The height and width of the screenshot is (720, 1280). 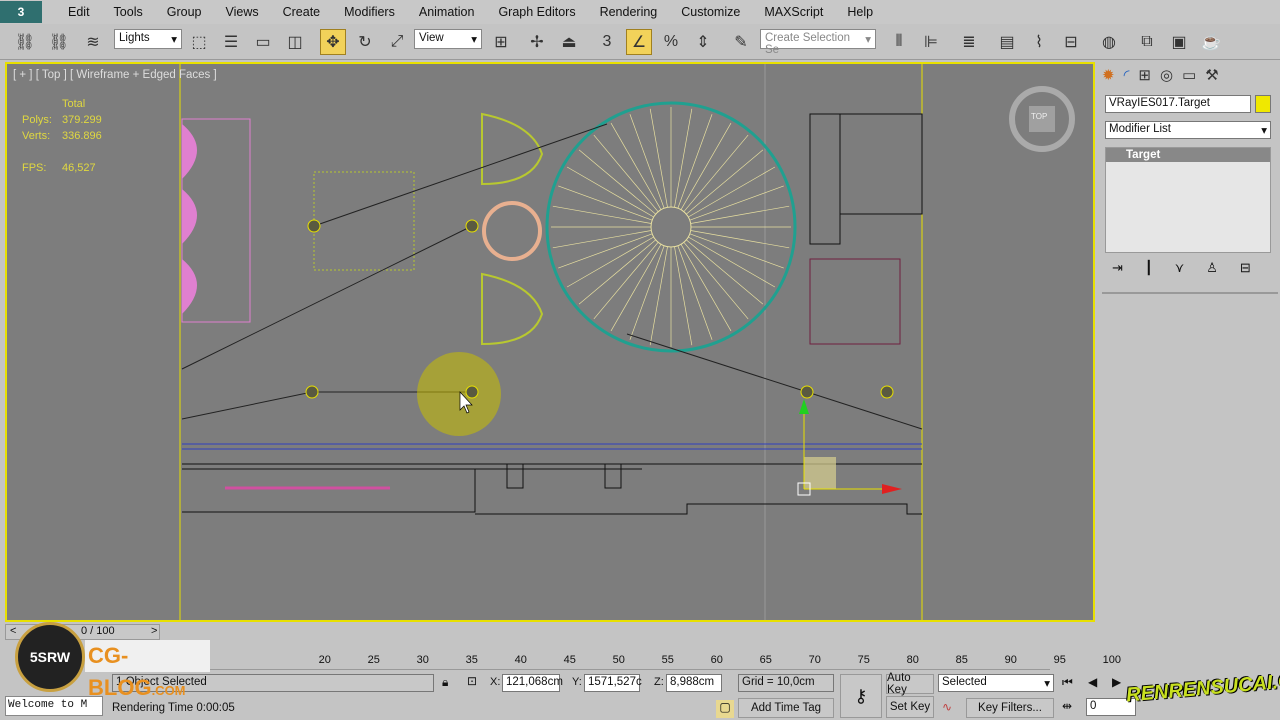 I want to click on material-editor-icon: ◍, so click(x=1109, y=42).